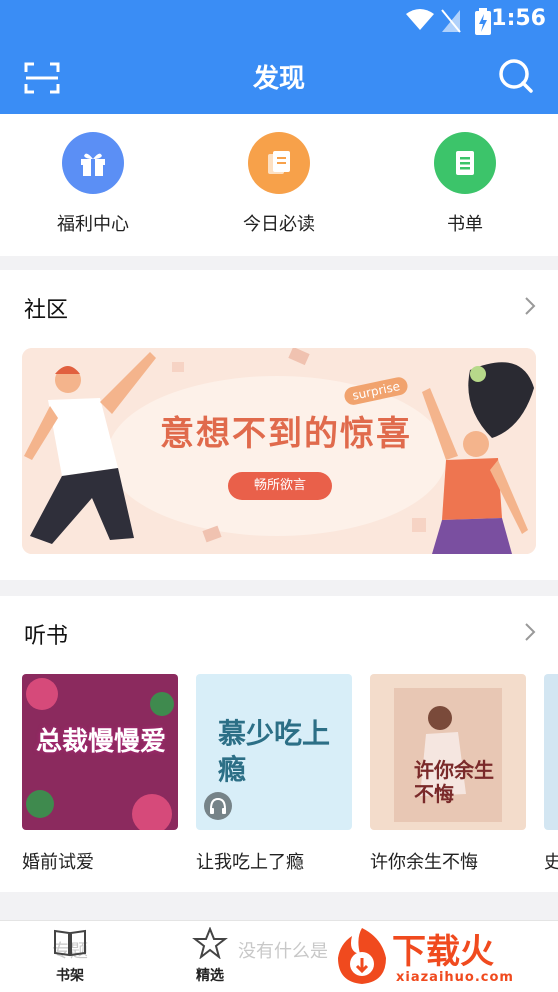 The width and height of the screenshot is (558, 992). I want to click on book-card: 总裁慢慢爱 婚前试爱, so click(100, 774).